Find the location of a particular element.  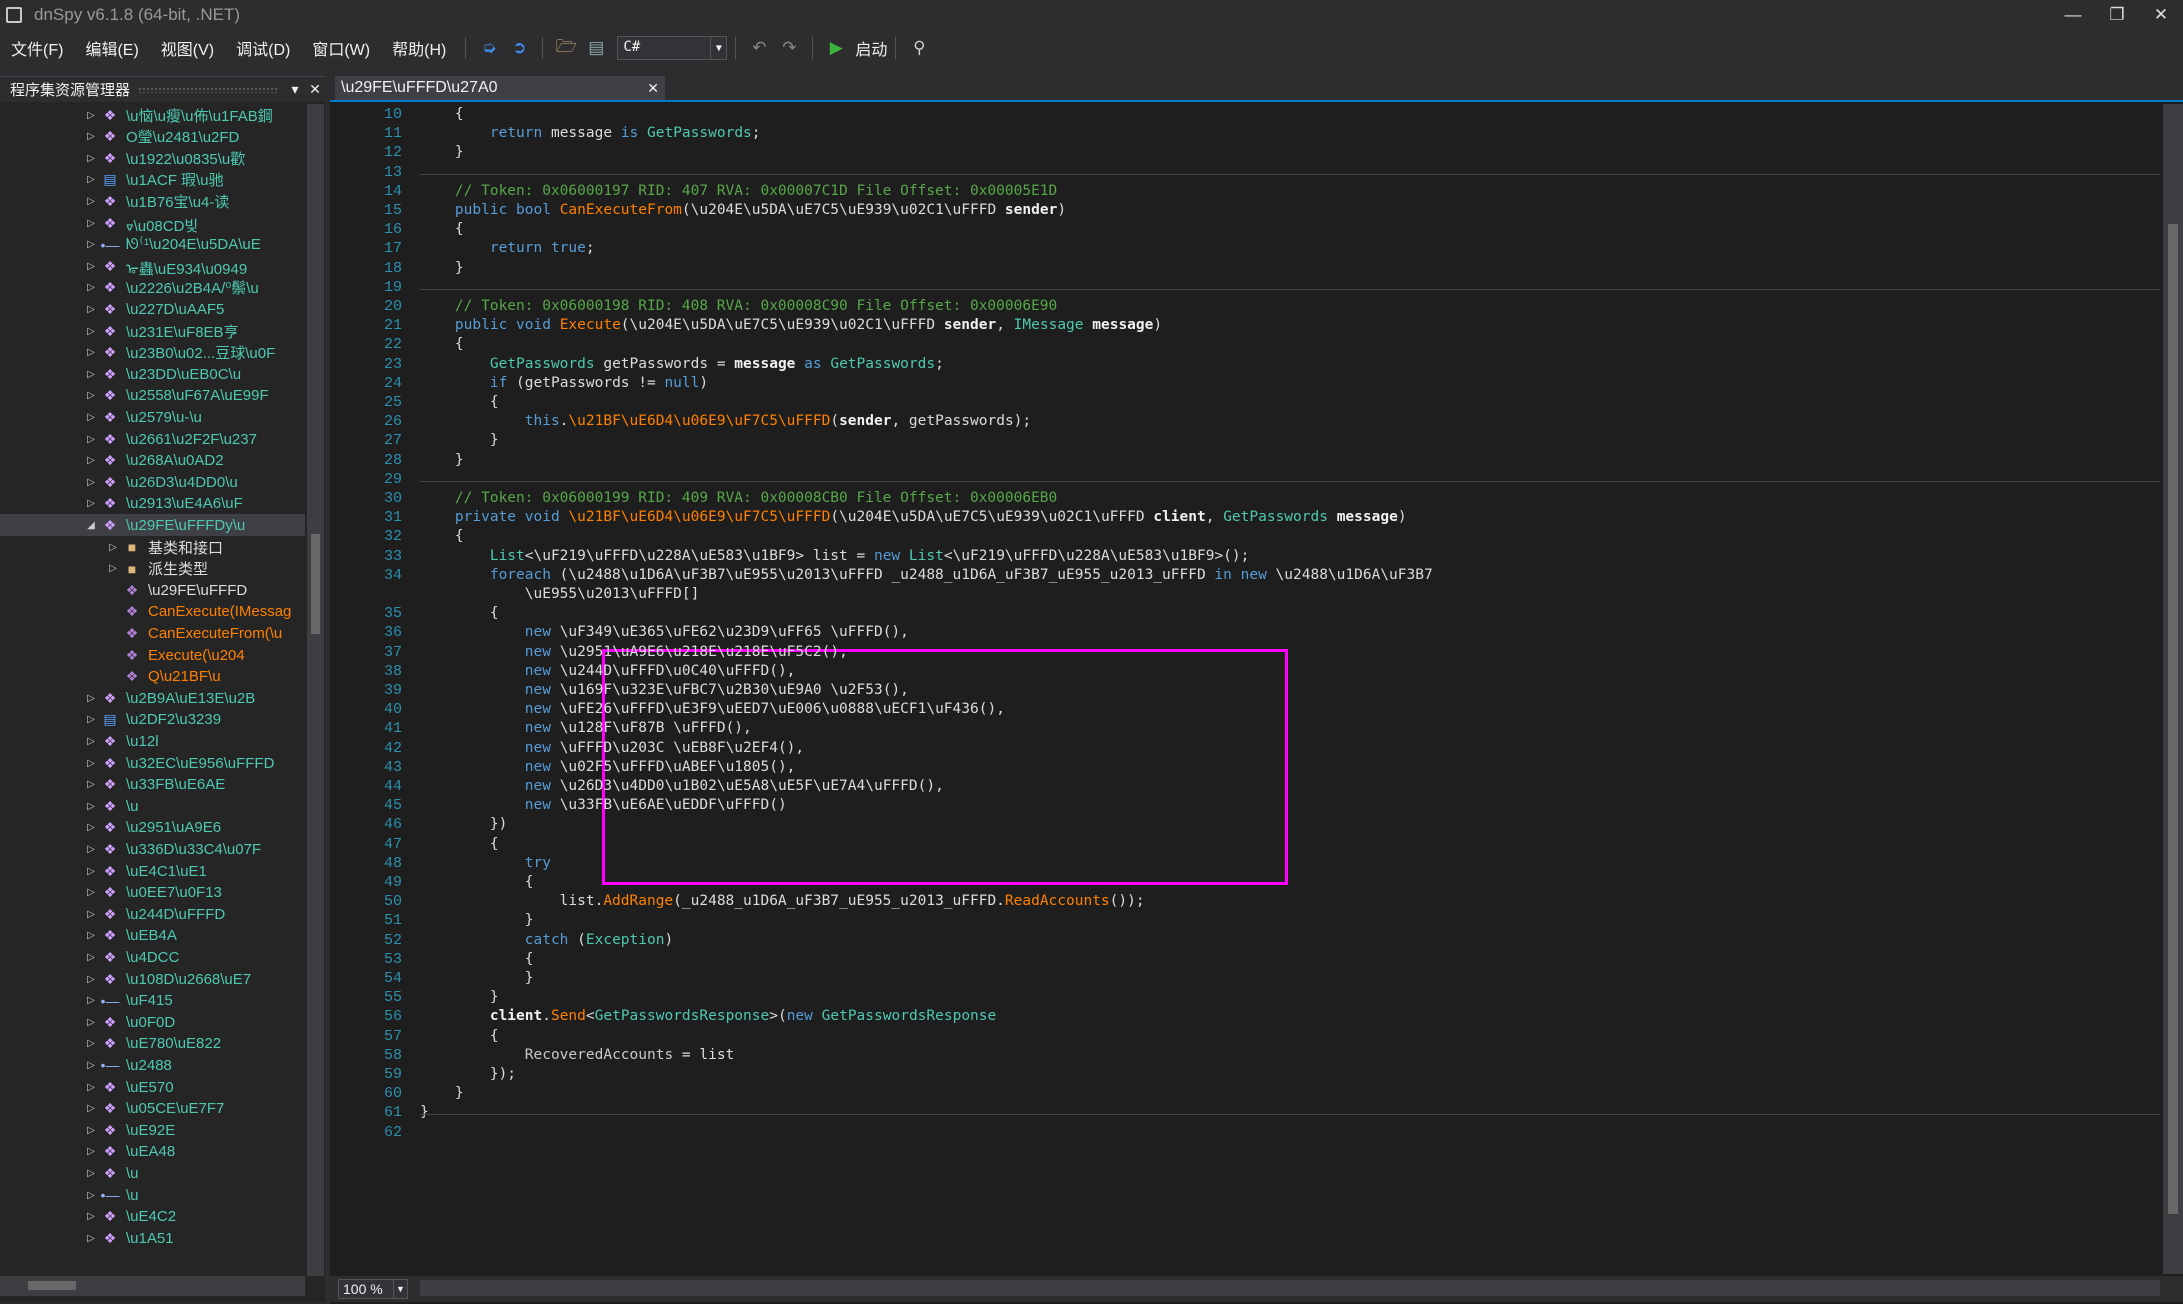

tab-close-icon: ✕ is located at coordinates (653, 88).